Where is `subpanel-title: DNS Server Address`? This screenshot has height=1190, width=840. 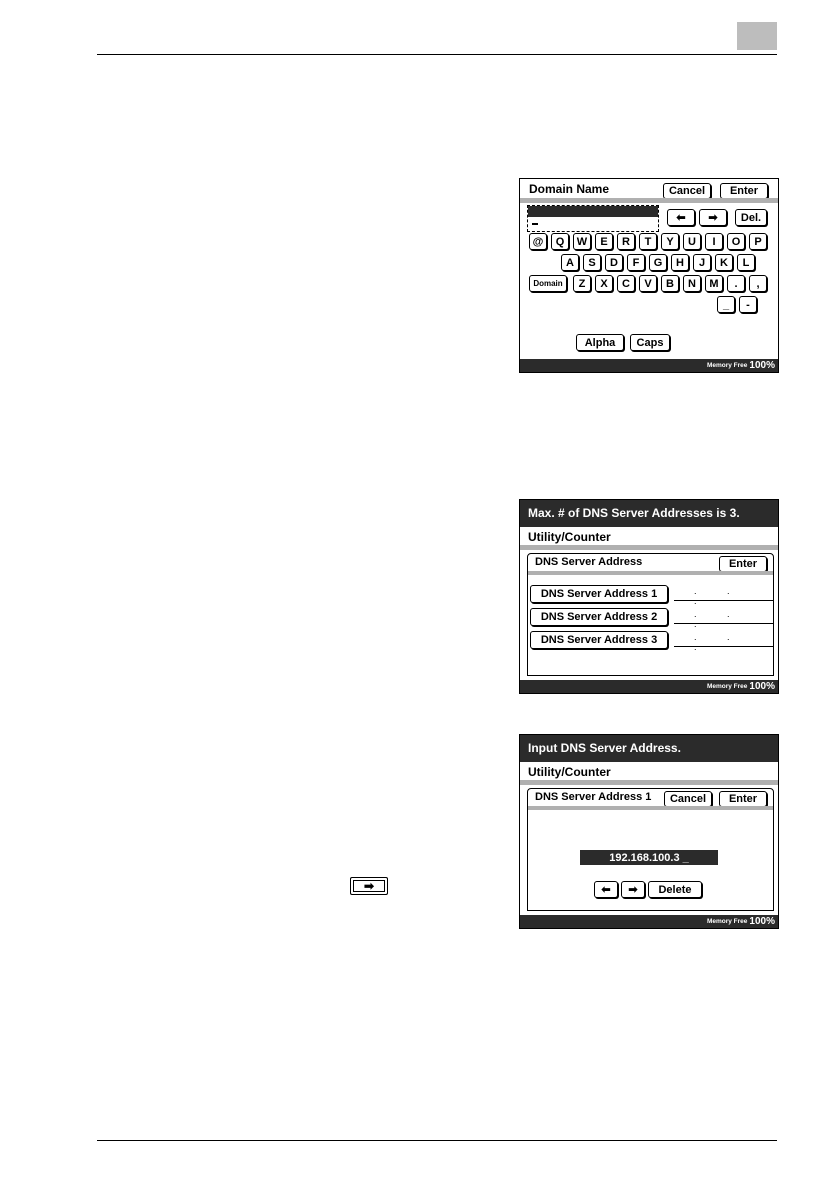 subpanel-title: DNS Server Address is located at coordinates (589, 562).